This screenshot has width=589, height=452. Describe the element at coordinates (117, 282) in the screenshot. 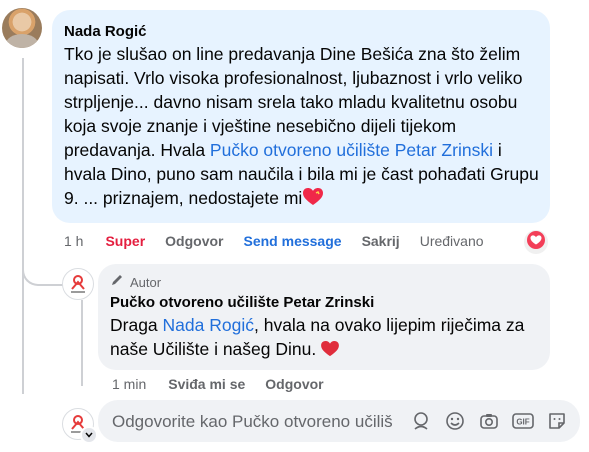

I see `pencil-icon` at that location.